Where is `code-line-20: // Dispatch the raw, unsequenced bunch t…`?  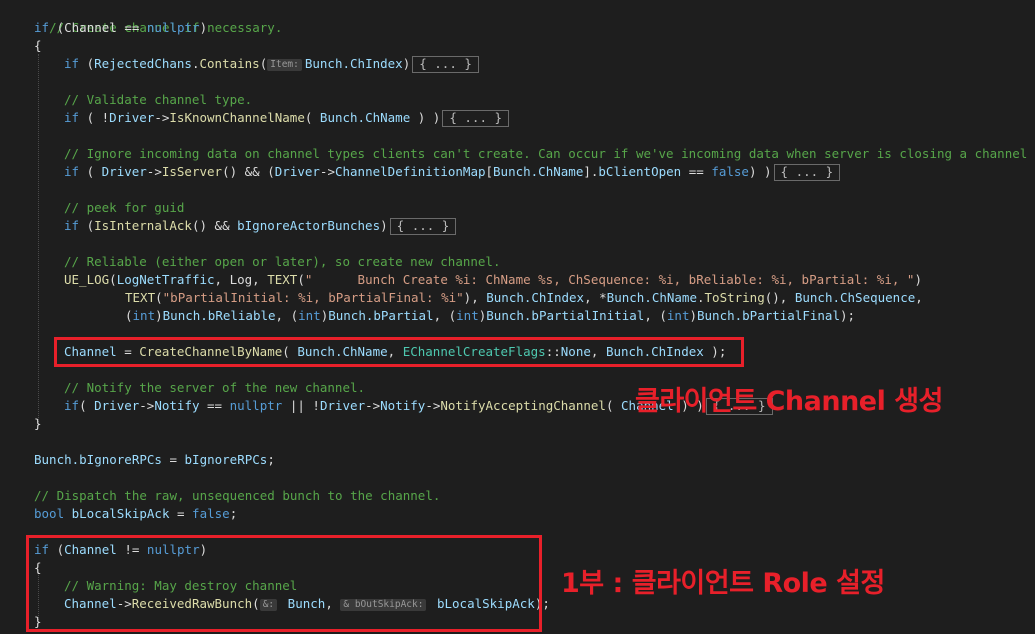
code-line-20: // Dispatch the raw, unsequenced bunch t… is located at coordinates (237, 496).